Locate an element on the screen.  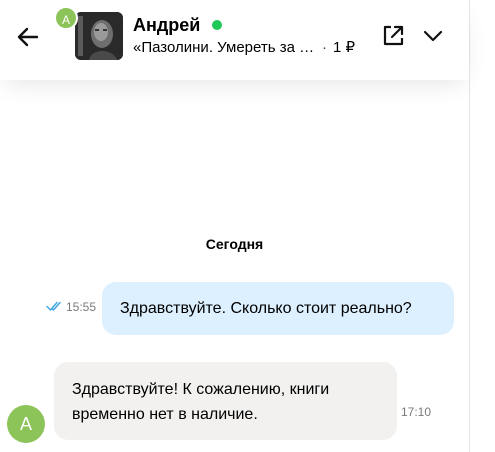
user-avatar-small: А is located at coordinates (66, 18).